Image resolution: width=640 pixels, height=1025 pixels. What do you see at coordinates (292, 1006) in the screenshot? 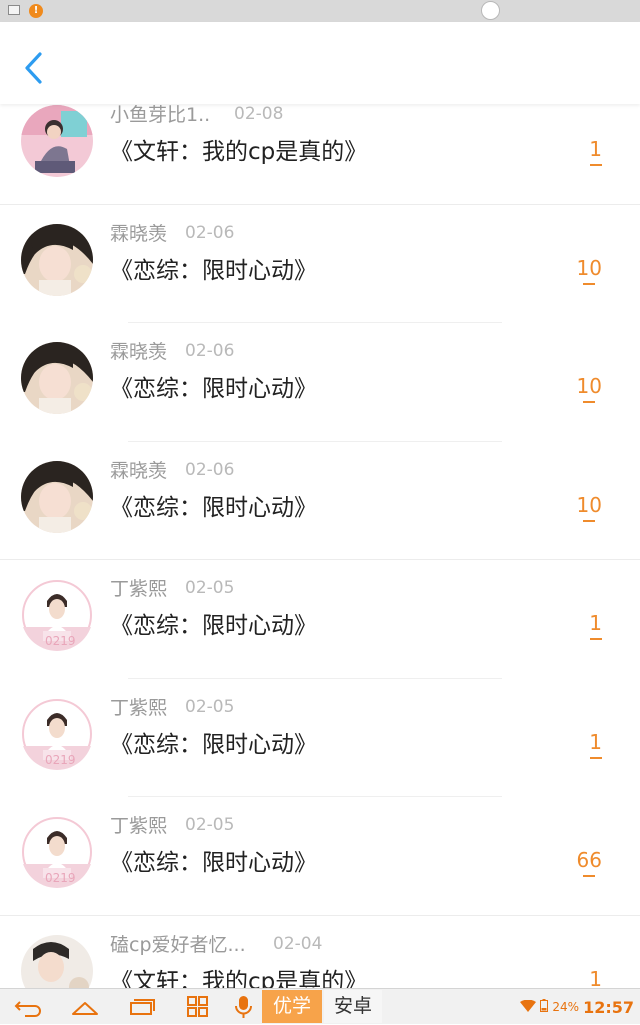
I see `tab-youxue: 优学` at bounding box center [292, 1006].